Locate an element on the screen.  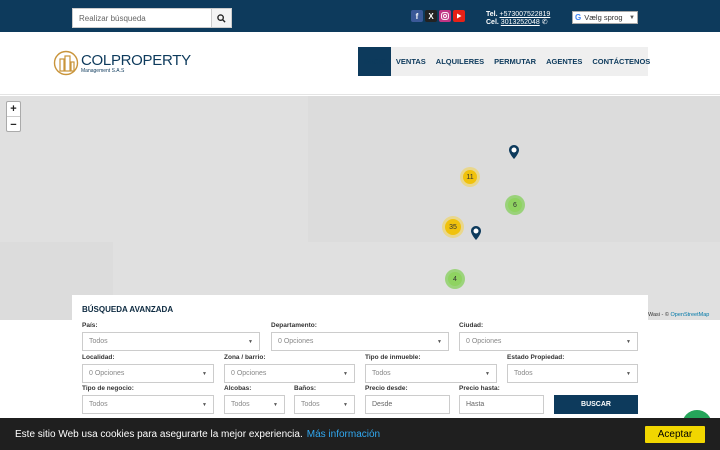
cel-link: 3013252048 is located at coordinates (520, 22).